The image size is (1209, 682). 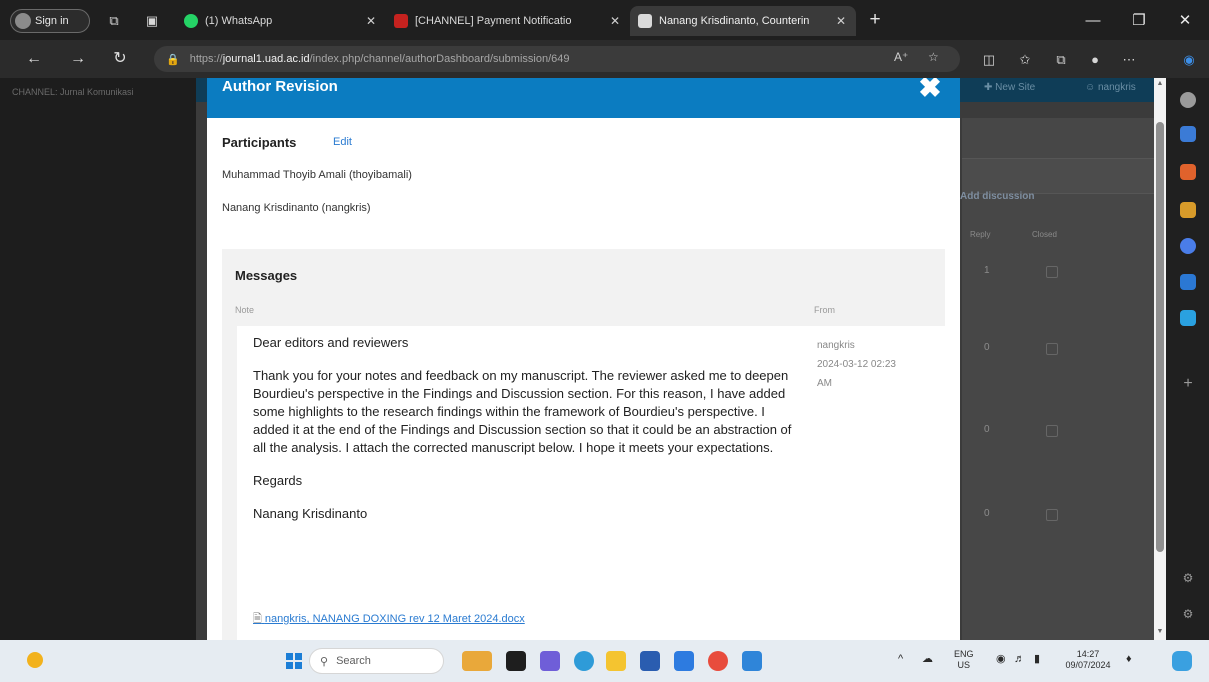 I want to click on new-tab-plus-icon: +, so click(x=875, y=20).